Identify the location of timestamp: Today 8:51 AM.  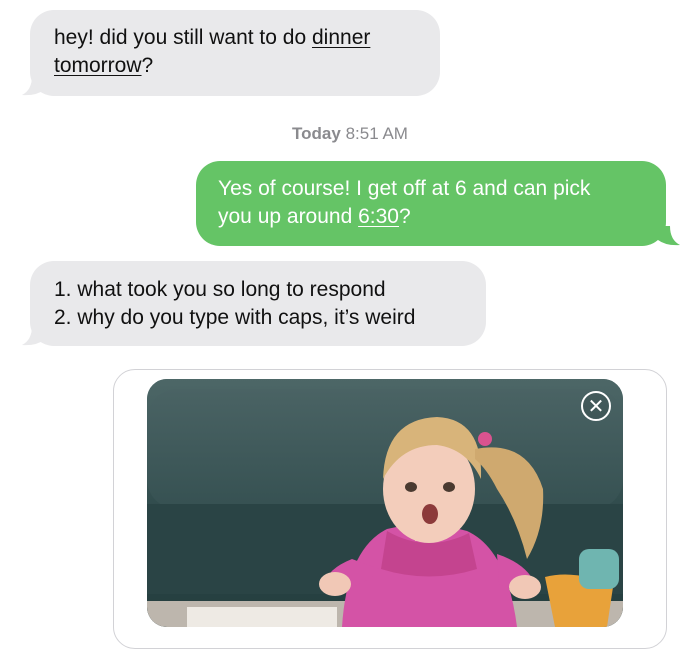
(350, 134).